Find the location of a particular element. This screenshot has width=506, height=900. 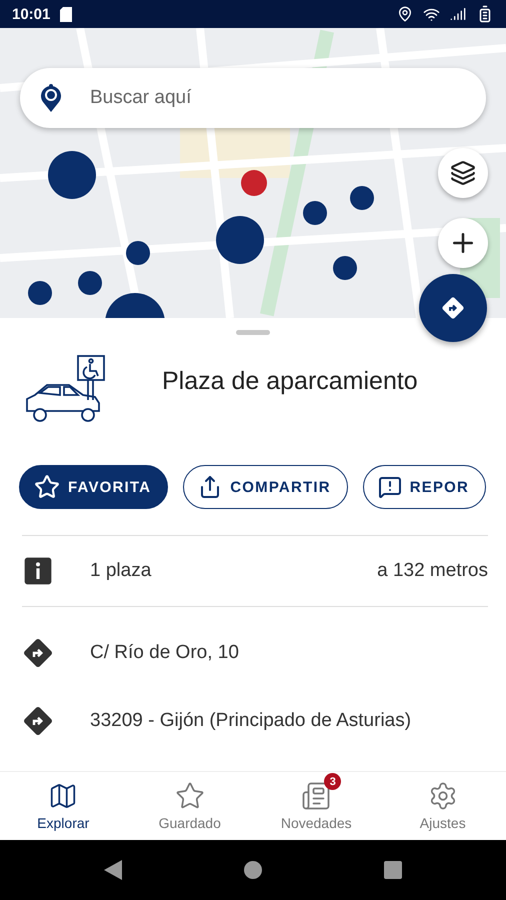

share-button: COMPARTIR is located at coordinates (265, 487).